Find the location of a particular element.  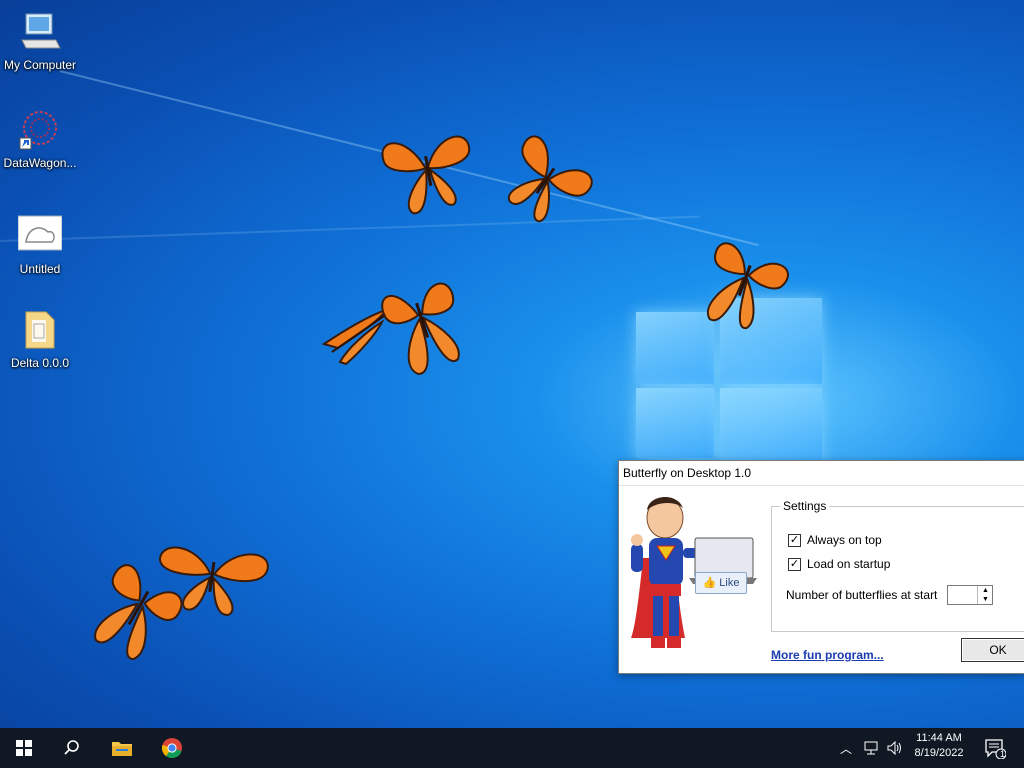

clock-date: 8/19/2022 is located at coordinates (939, 753).